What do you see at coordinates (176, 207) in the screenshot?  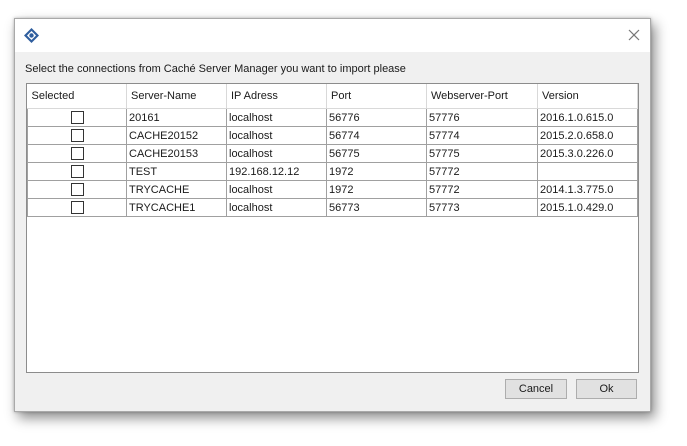 I see `server-name-cell: TRYCACHE1` at bounding box center [176, 207].